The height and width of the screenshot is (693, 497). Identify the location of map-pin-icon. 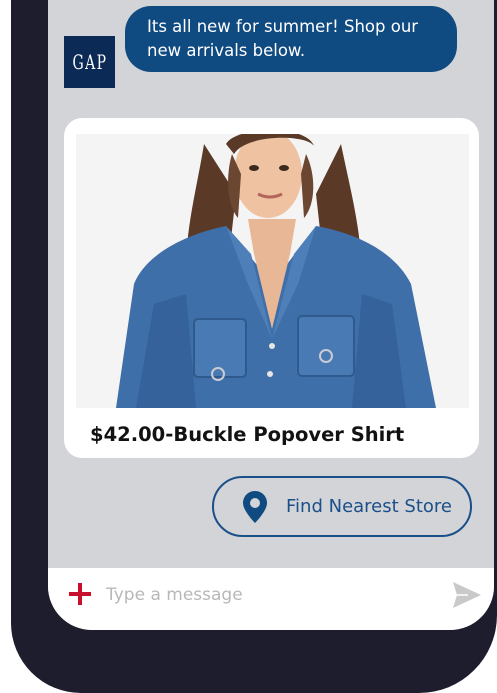
(257, 507).